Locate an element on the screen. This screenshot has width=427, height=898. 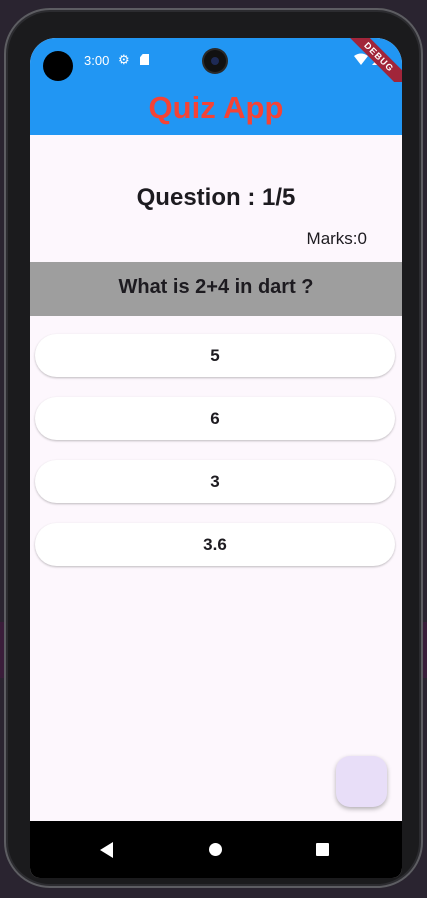
option-button-4: 3.6 is located at coordinates (215, 544).